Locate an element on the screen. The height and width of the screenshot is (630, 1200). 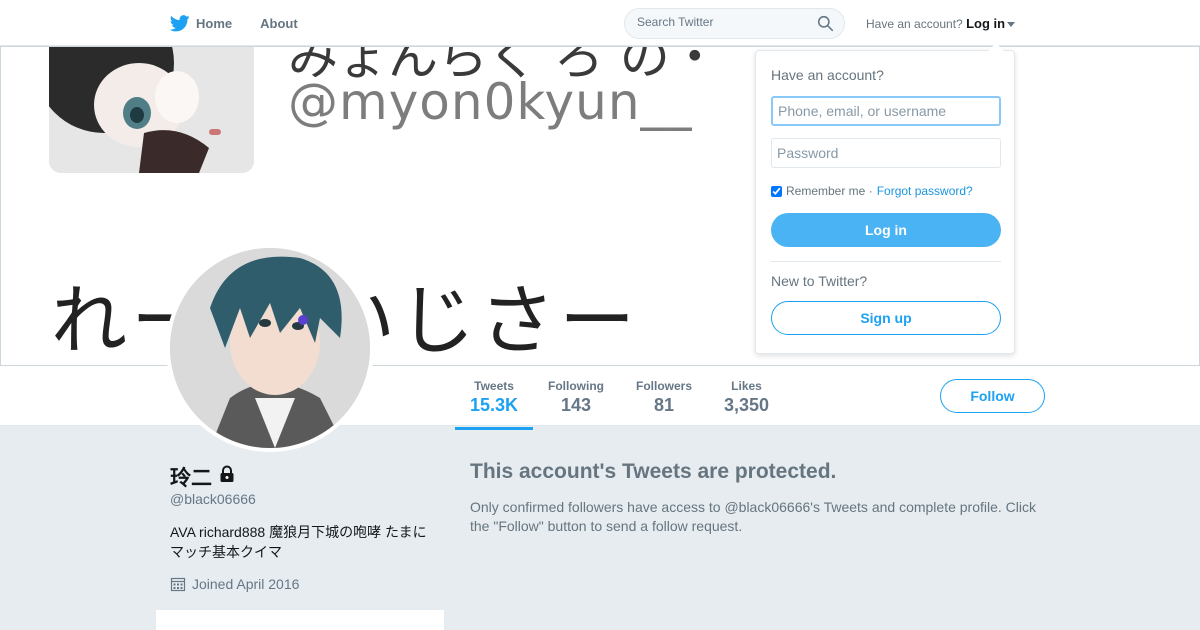
stat-likes-label: Likes is located at coordinates (746, 386).